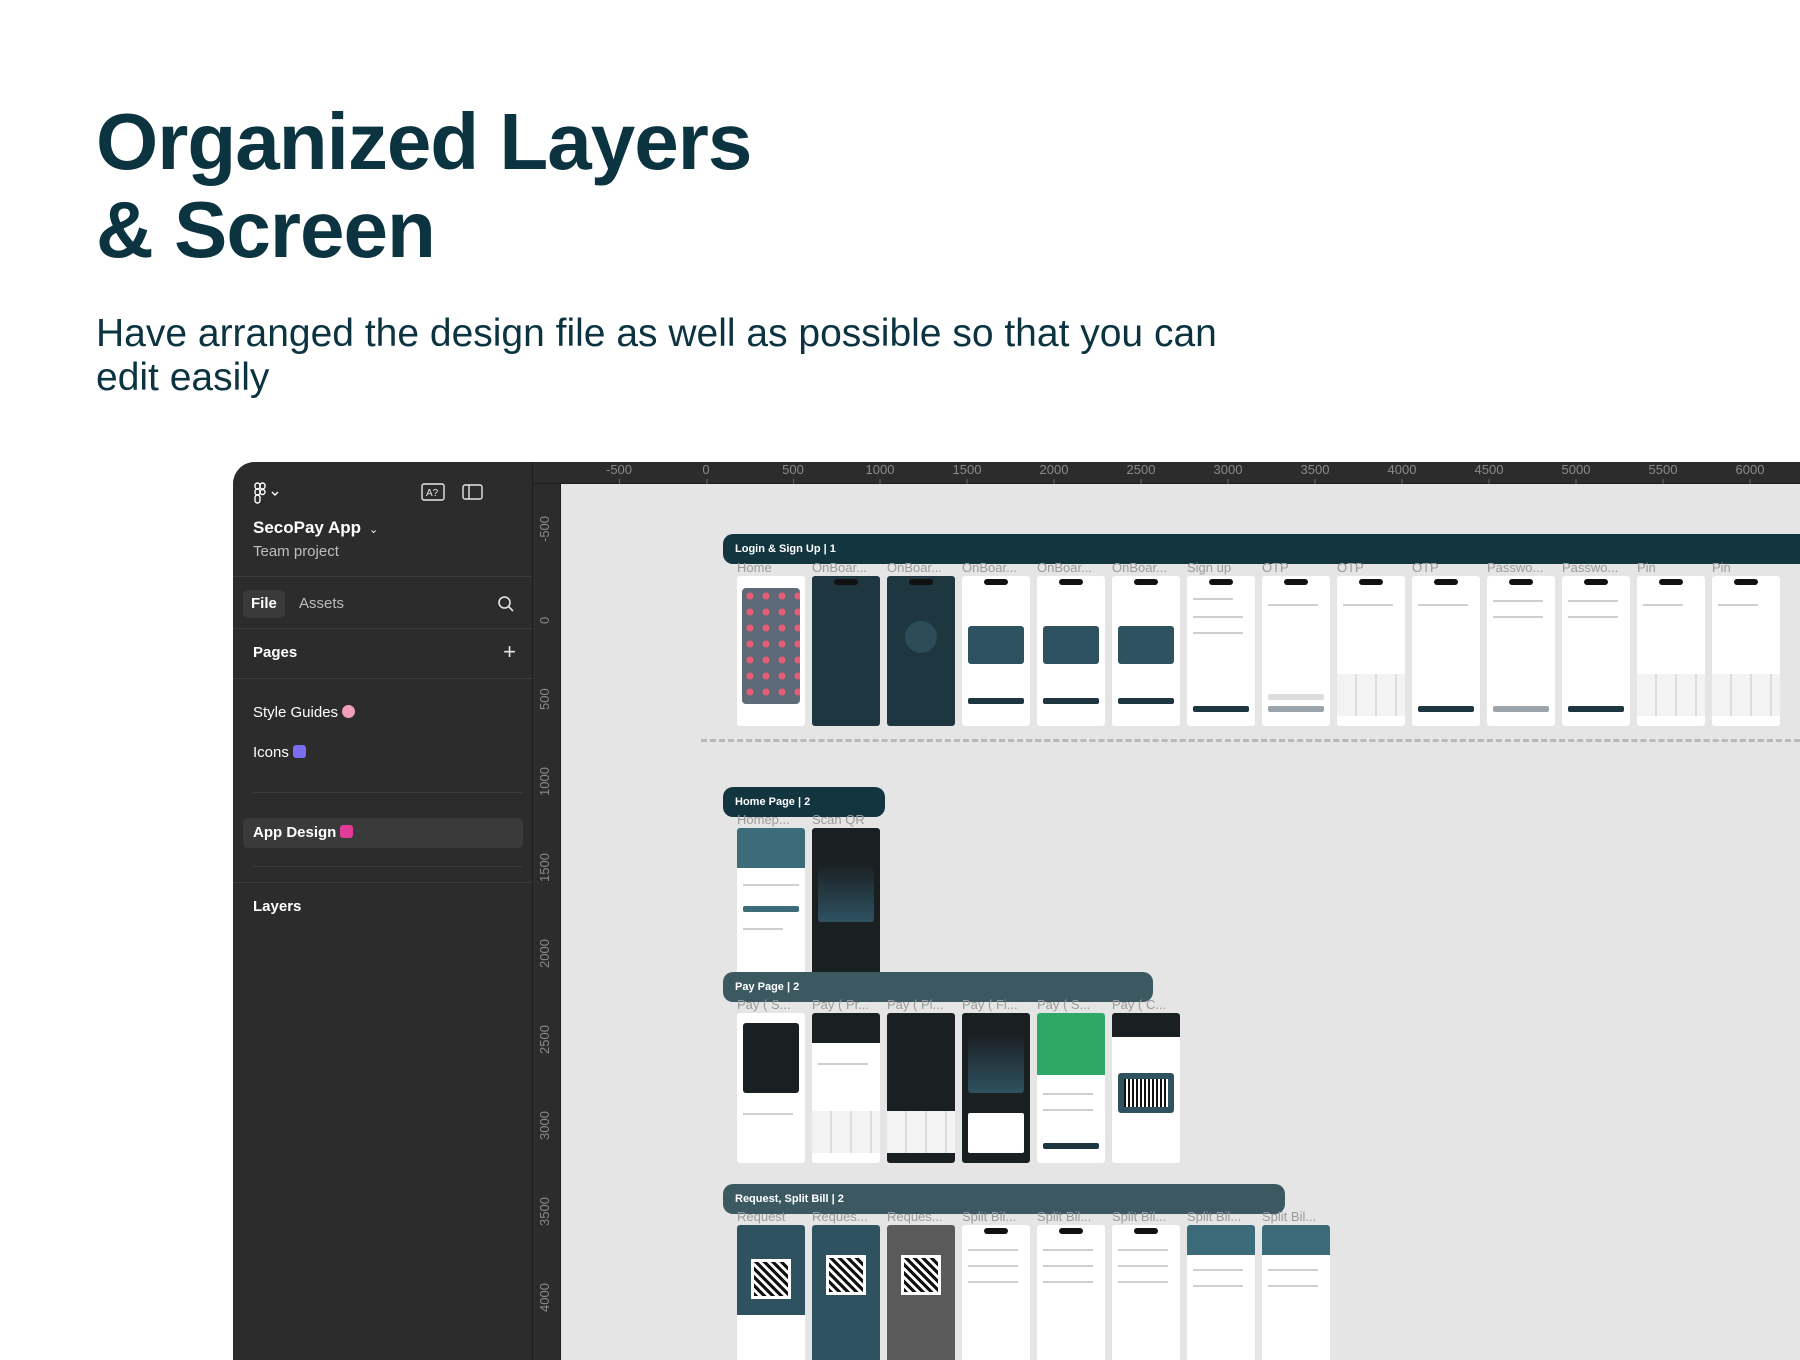  What do you see at coordinates (277, 906) in the screenshot?
I see `layers-heading: Layers` at bounding box center [277, 906].